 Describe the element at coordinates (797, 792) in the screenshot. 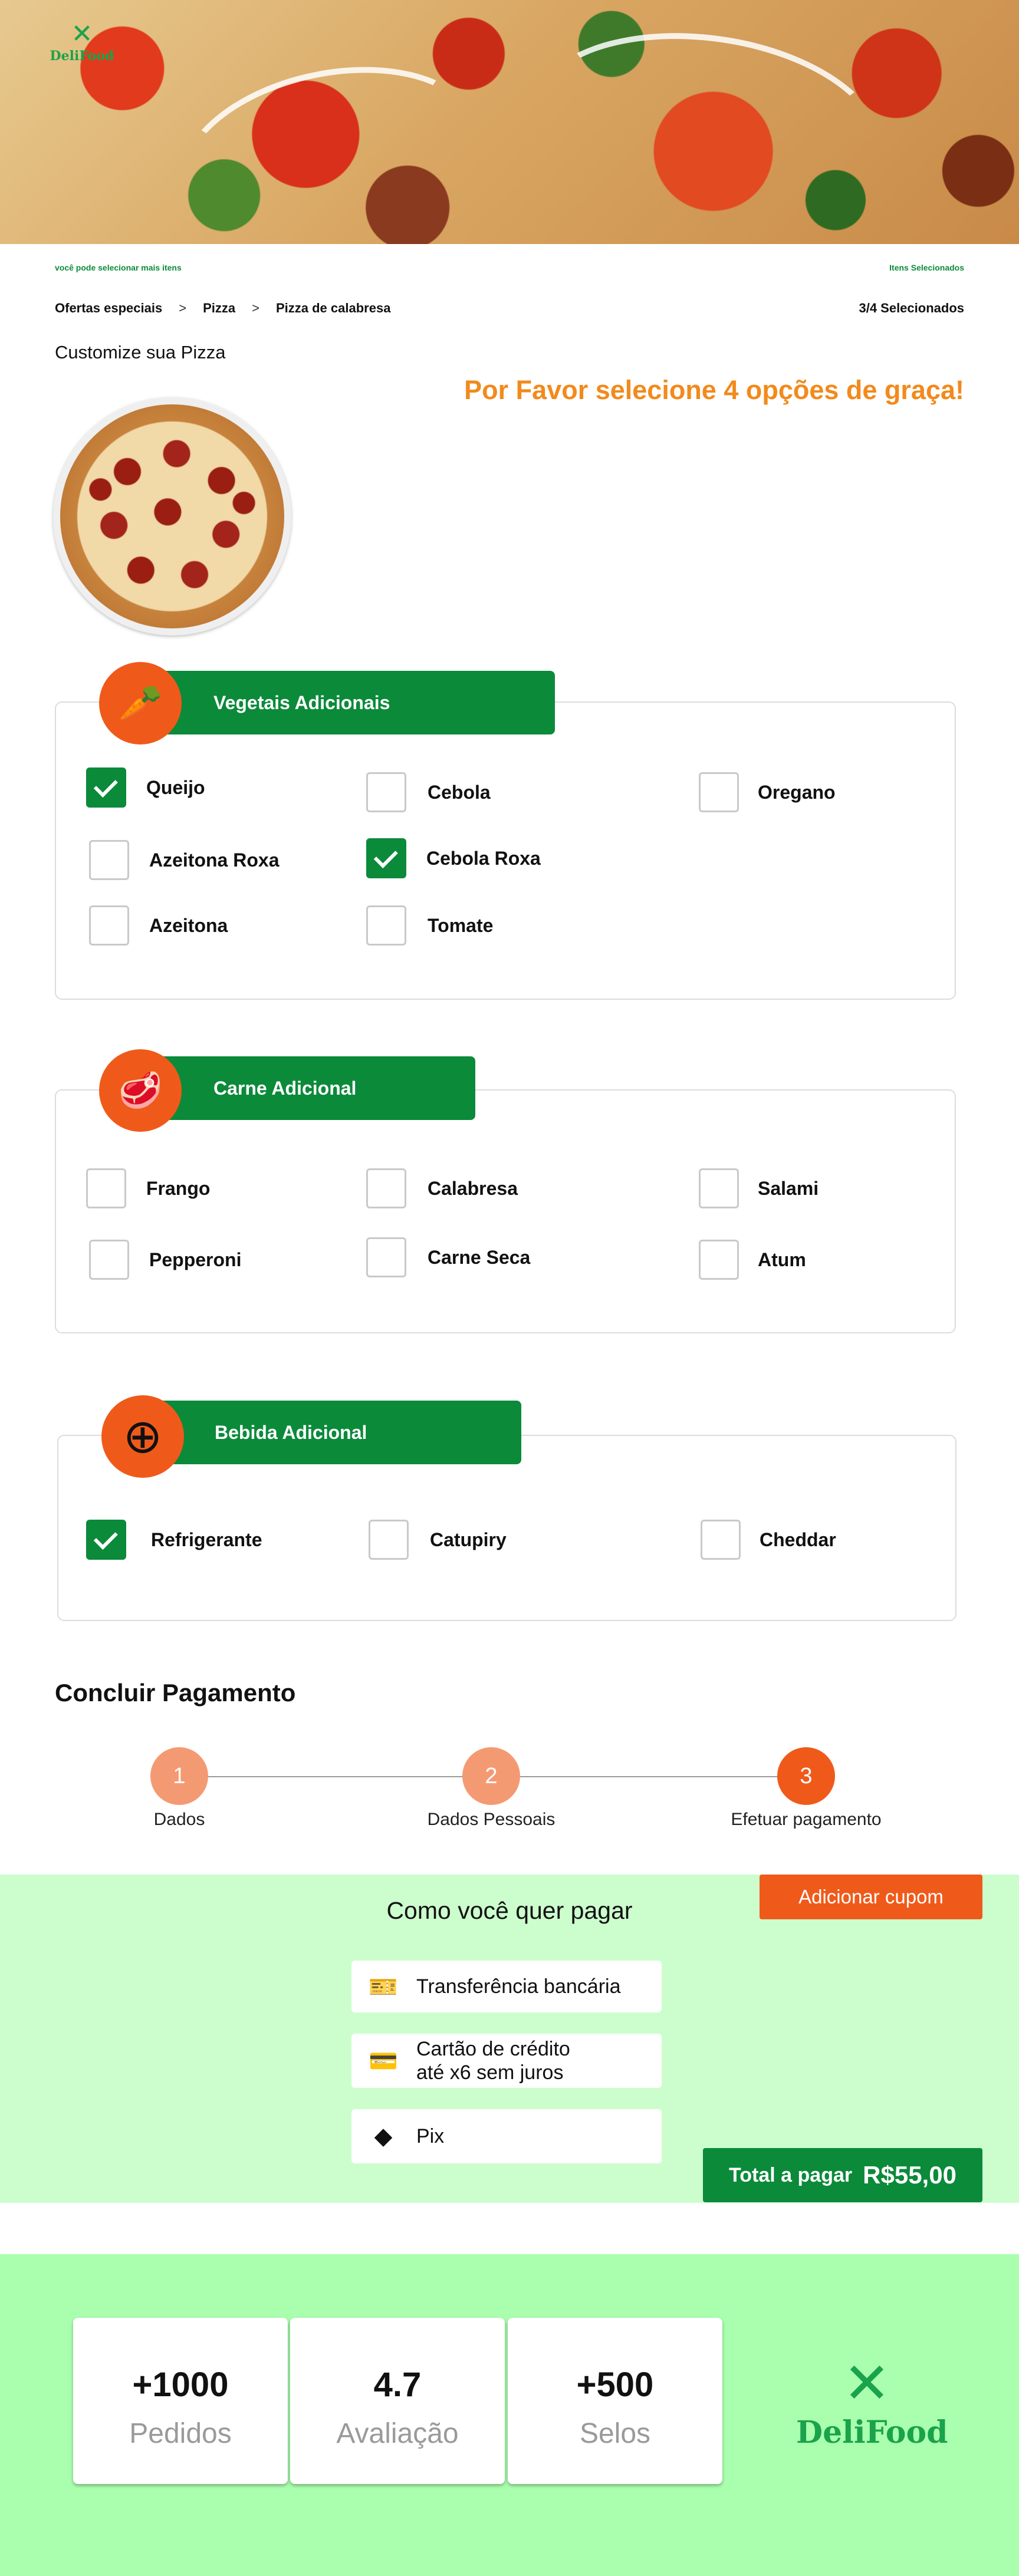

I see `option-label: Oregano` at that location.